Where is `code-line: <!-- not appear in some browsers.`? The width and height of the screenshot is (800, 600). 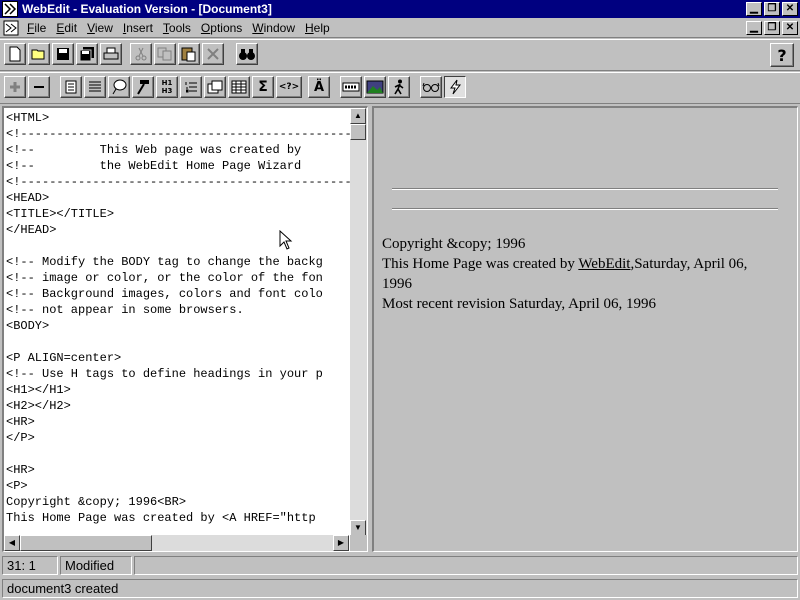 code-line: <!-- not appear in some browsers. is located at coordinates (179, 310).